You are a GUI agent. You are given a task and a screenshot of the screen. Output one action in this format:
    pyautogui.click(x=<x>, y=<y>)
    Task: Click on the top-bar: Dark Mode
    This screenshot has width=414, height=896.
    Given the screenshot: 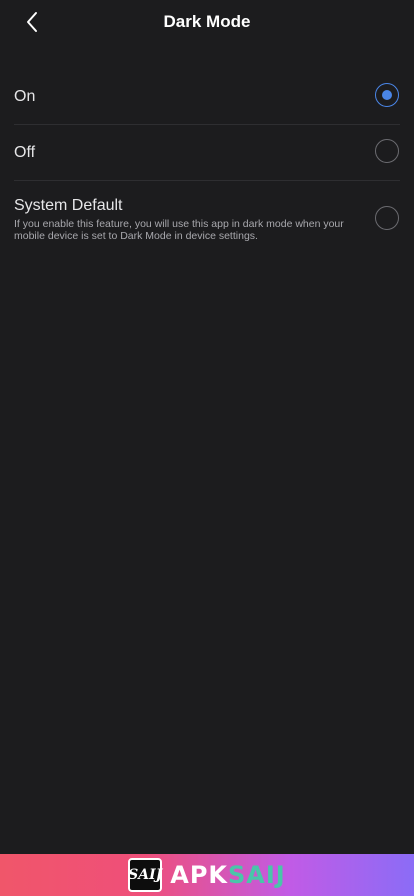 What is the action you would take?
    pyautogui.click(x=207, y=23)
    